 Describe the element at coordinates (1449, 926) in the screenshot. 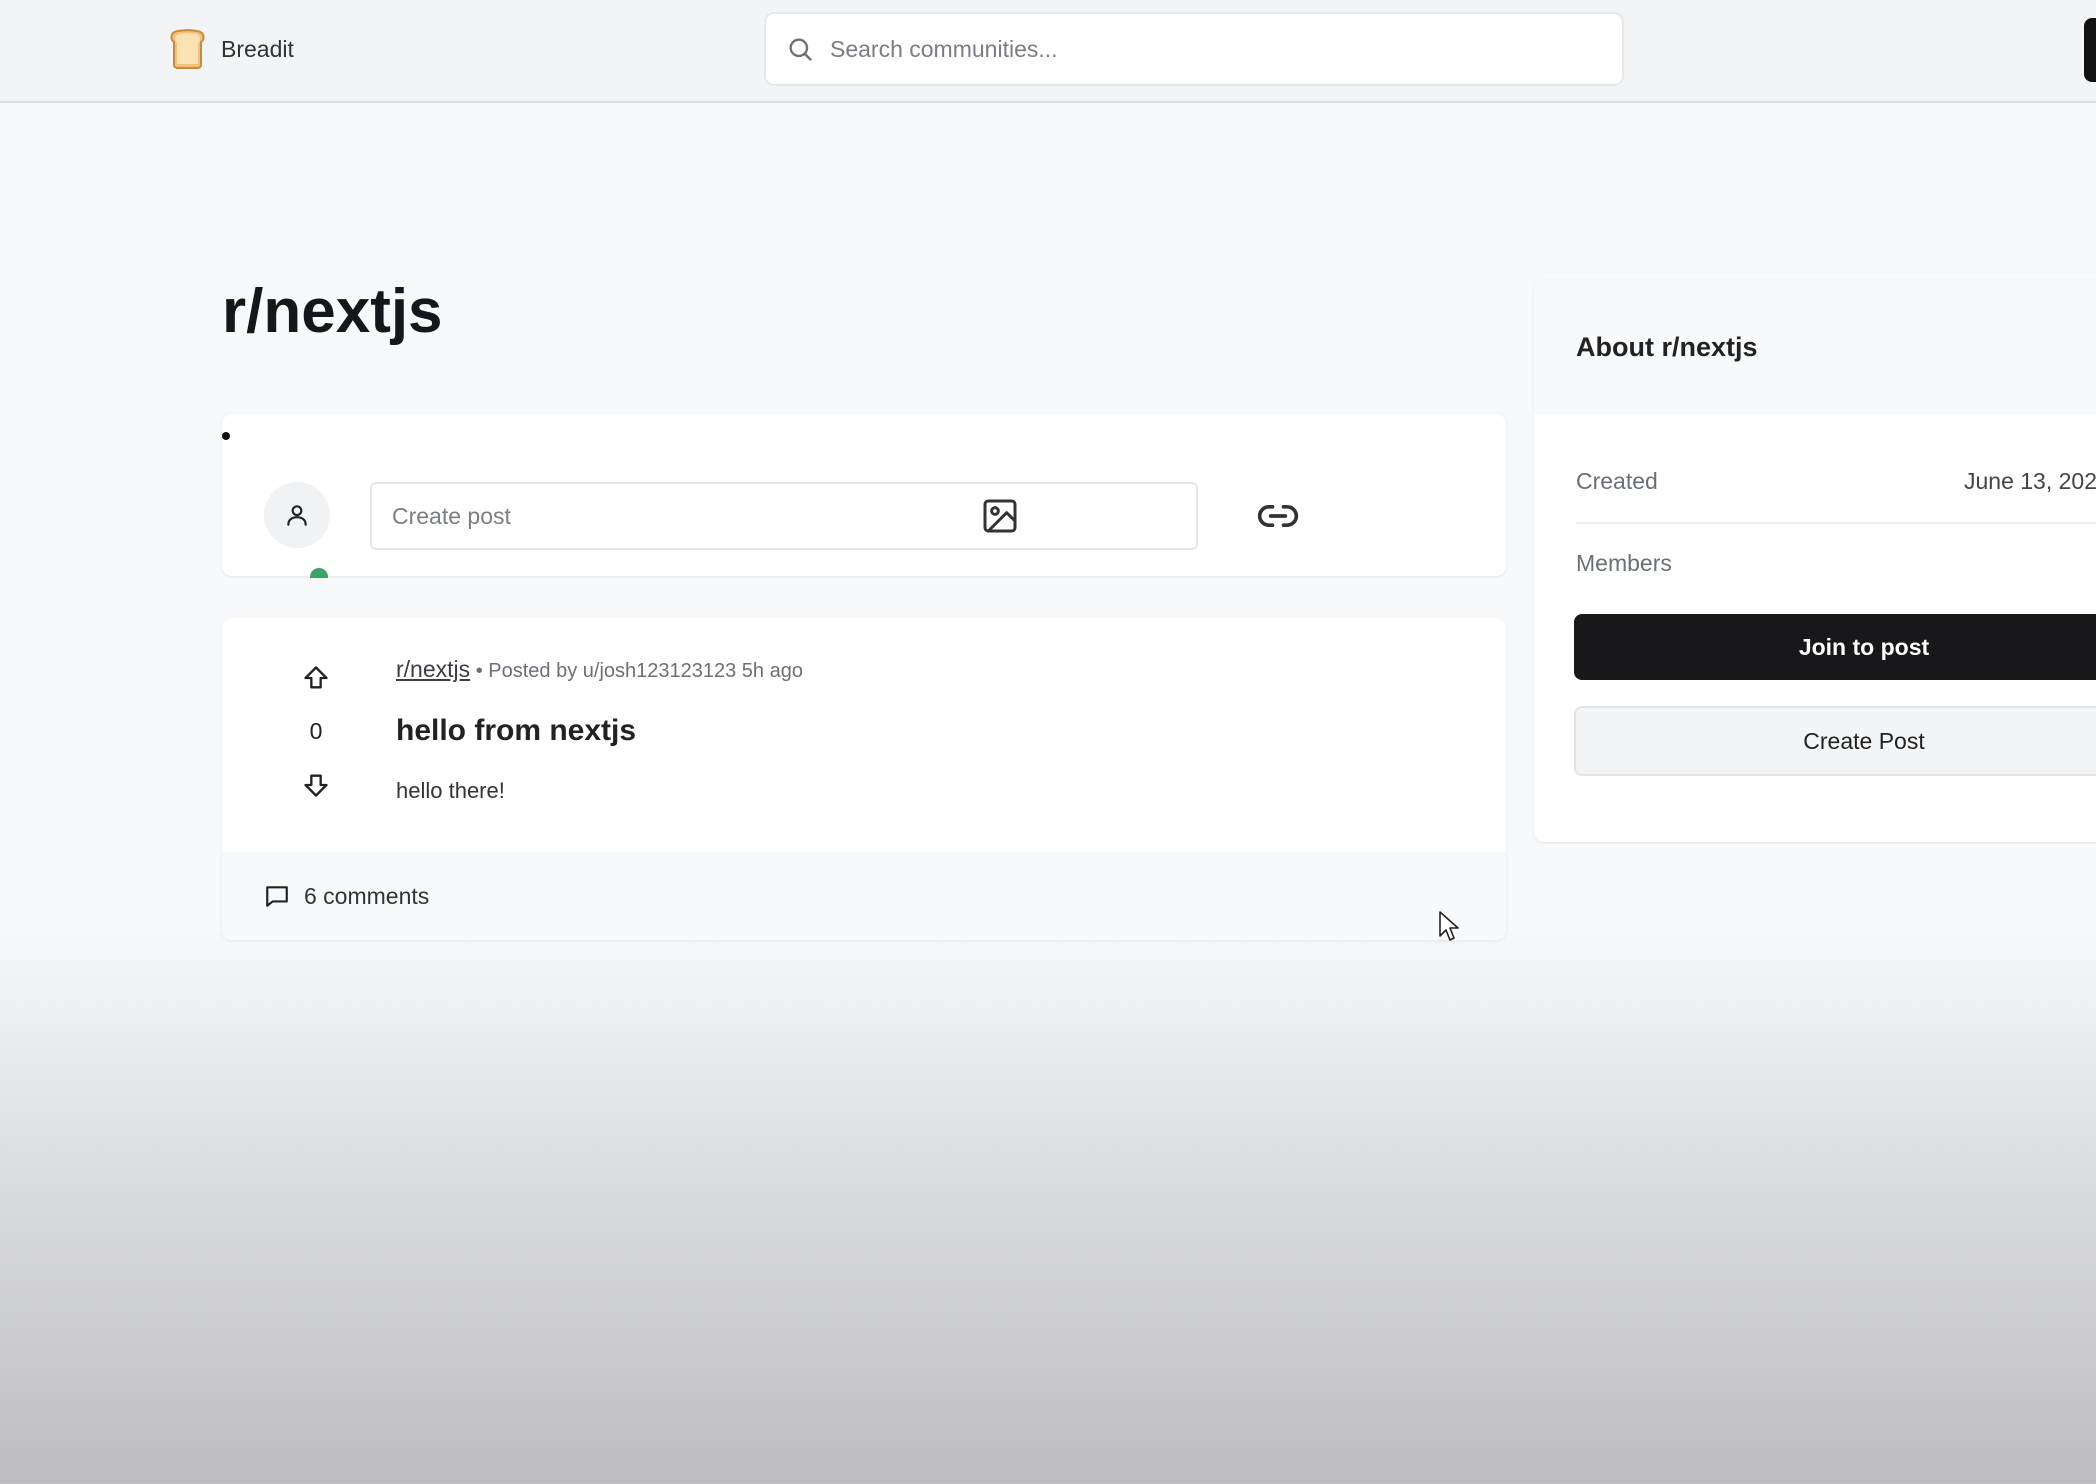

I see `mouse-cursor-icon` at that location.